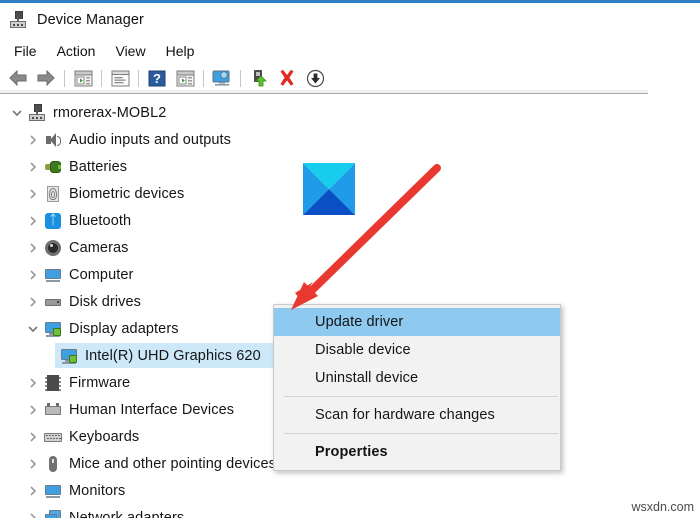 Image resolution: width=700 pixels, height=518 pixels. I want to click on tree-node-label: Monitors, so click(97, 490).